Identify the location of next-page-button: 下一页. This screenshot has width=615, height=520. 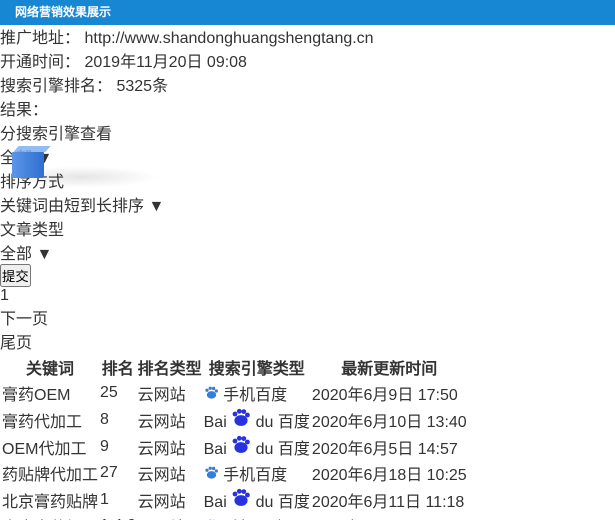
(307, 317).